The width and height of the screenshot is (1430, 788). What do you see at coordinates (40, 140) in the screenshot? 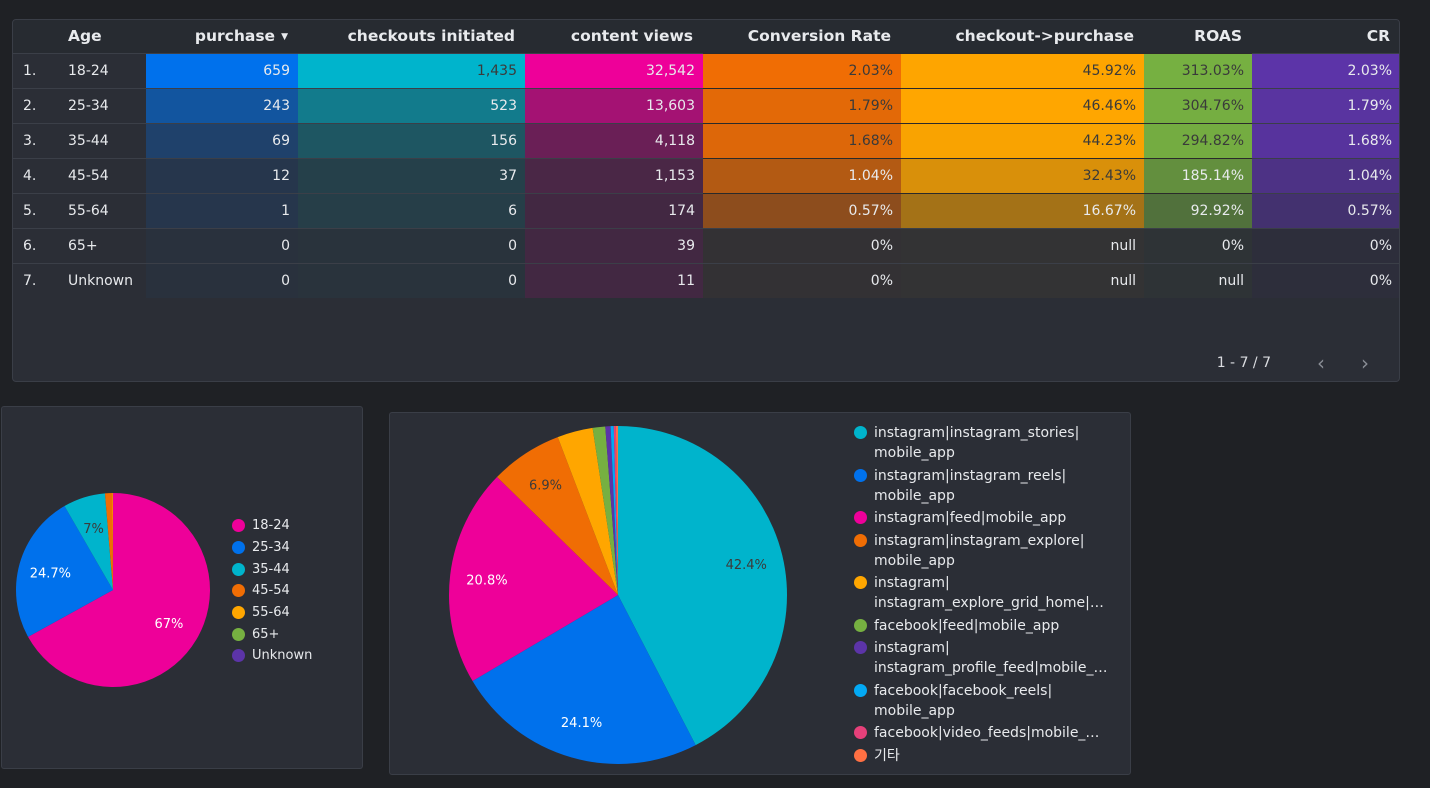
I see `cell-idx: 3.` at bounding box center [40, 140].